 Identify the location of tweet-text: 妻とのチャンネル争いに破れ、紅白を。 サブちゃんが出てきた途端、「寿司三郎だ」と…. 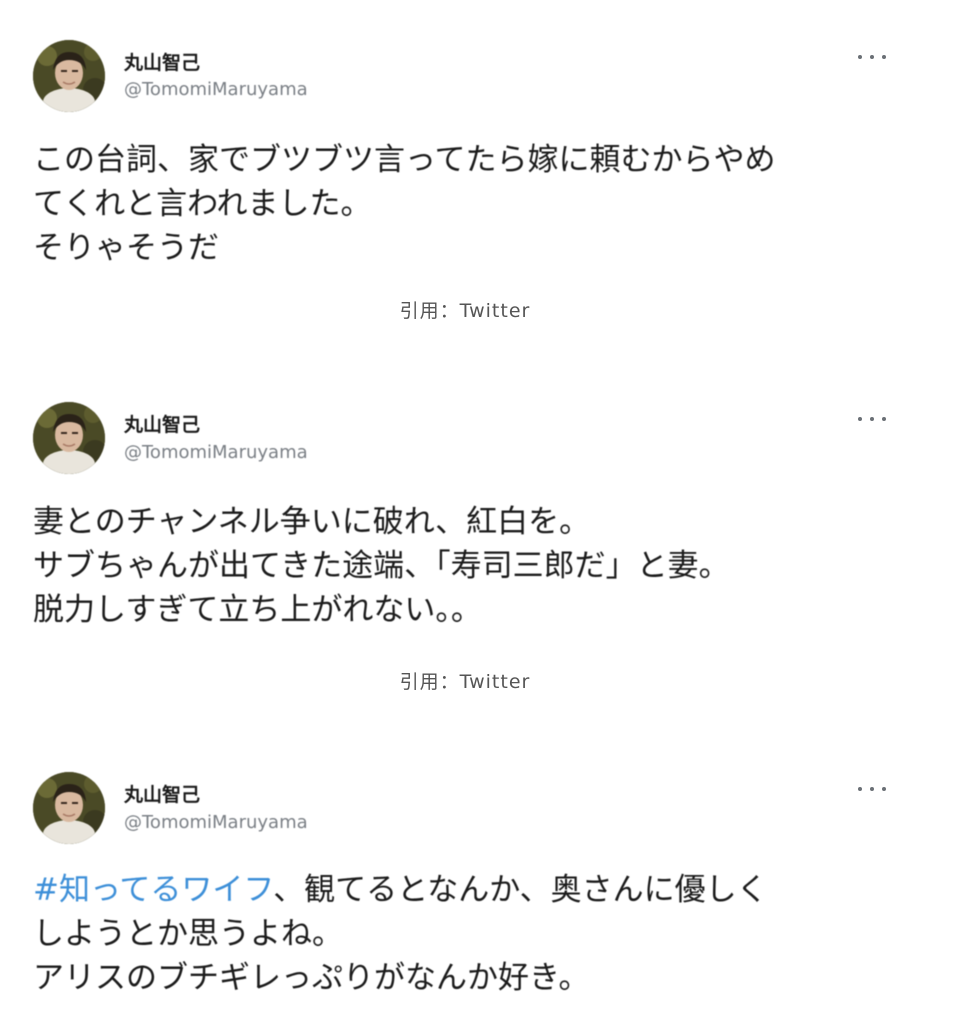
(473, 566).